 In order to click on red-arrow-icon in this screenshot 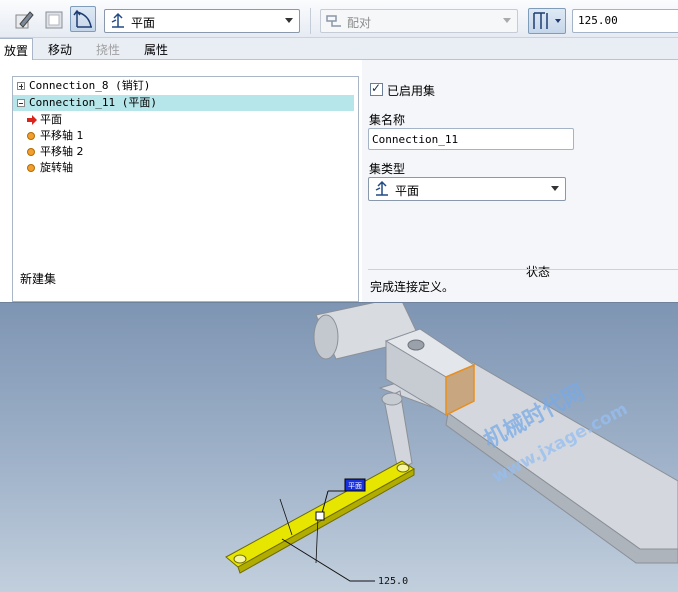, I will do `click(32, 120)`.